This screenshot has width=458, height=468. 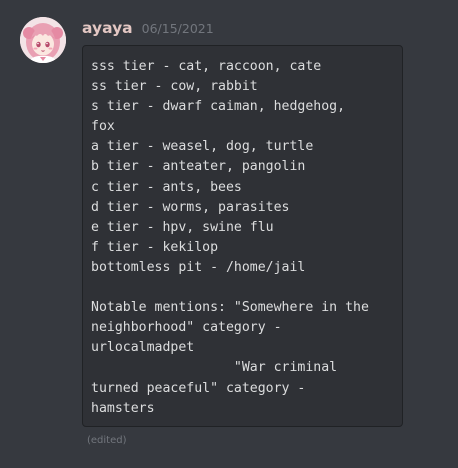 I want to click on code-line: Notable mentions: "Somewhere in the, so click(x=230, y=308).